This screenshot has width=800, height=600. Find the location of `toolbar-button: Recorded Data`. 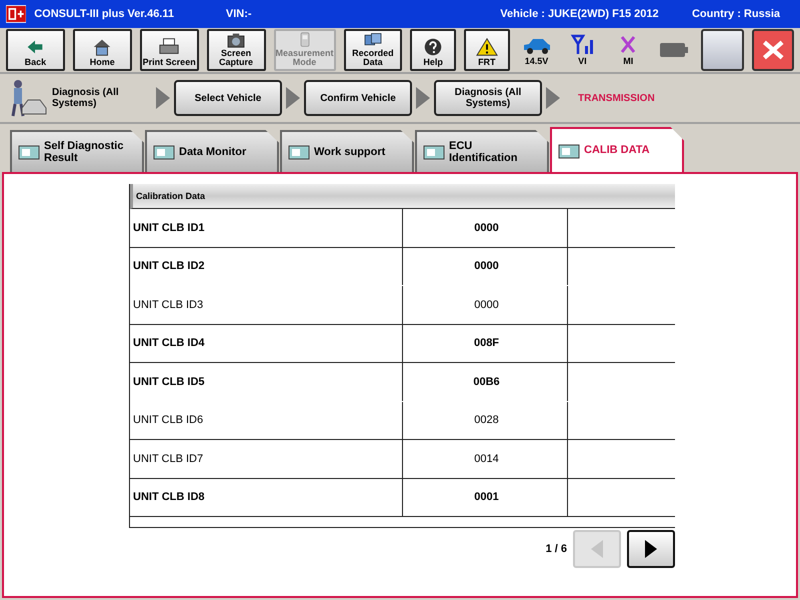

toolbar-button: Recorded Data is located at coordinates (373, 50).